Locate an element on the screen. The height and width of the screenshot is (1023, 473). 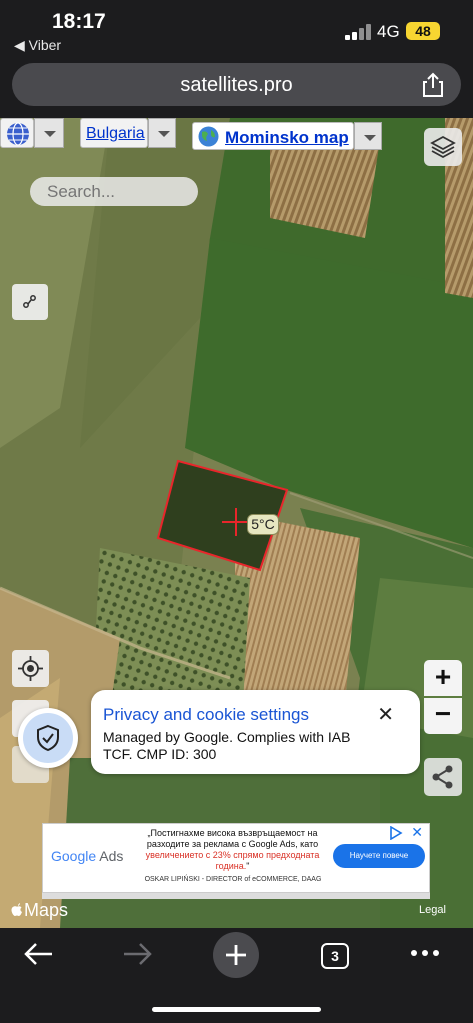
map-type-button is located at coordinates (17, 133).